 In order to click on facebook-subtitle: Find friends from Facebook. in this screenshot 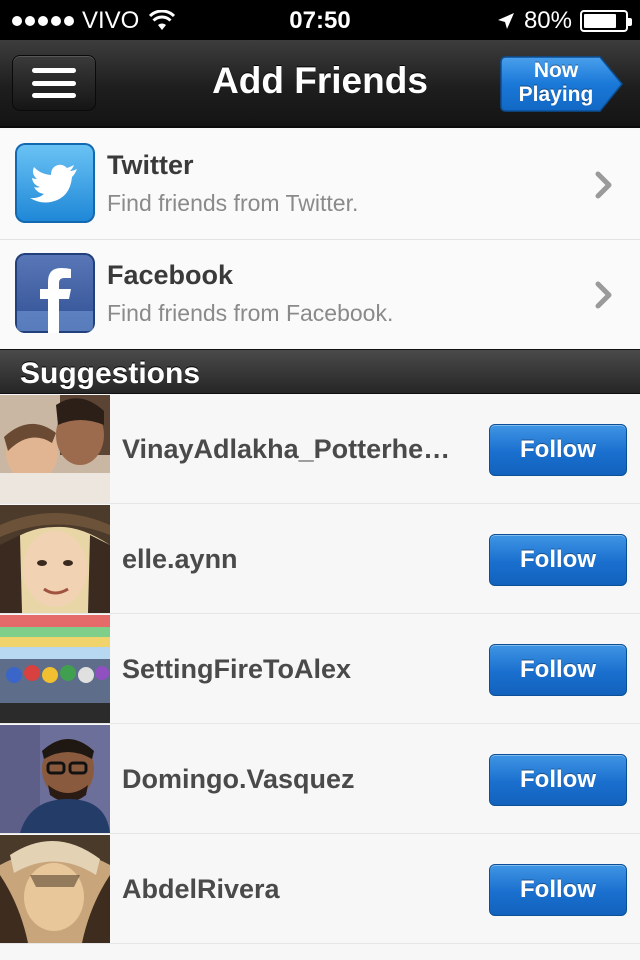, I will do `click(250, 313)`.